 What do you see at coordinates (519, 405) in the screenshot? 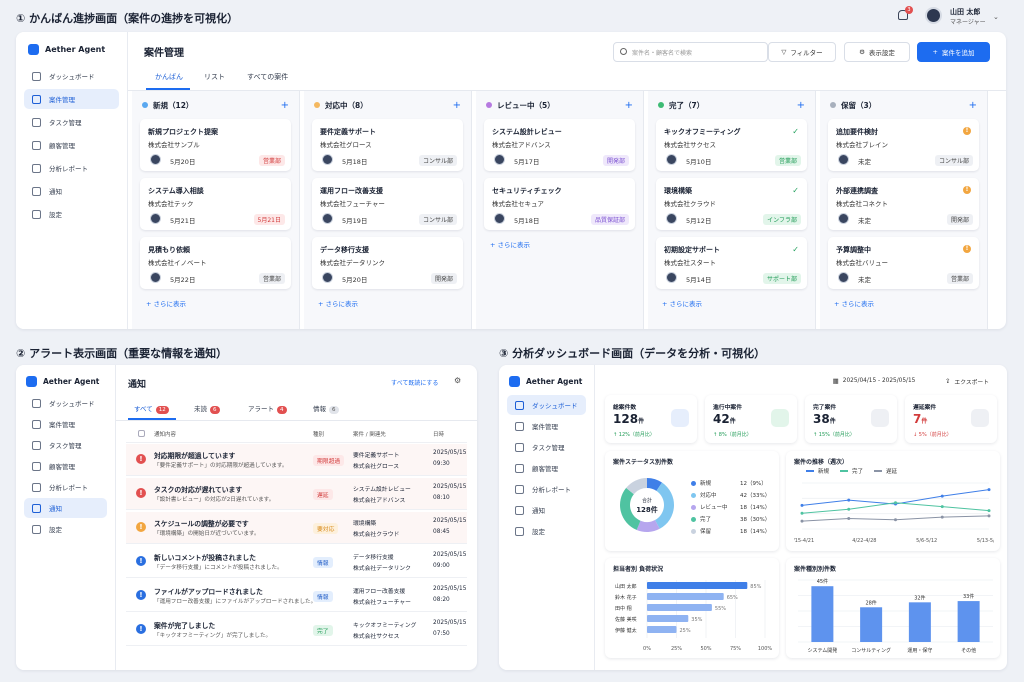
I see `dashboard-icon` at bounding box center [519, 405].